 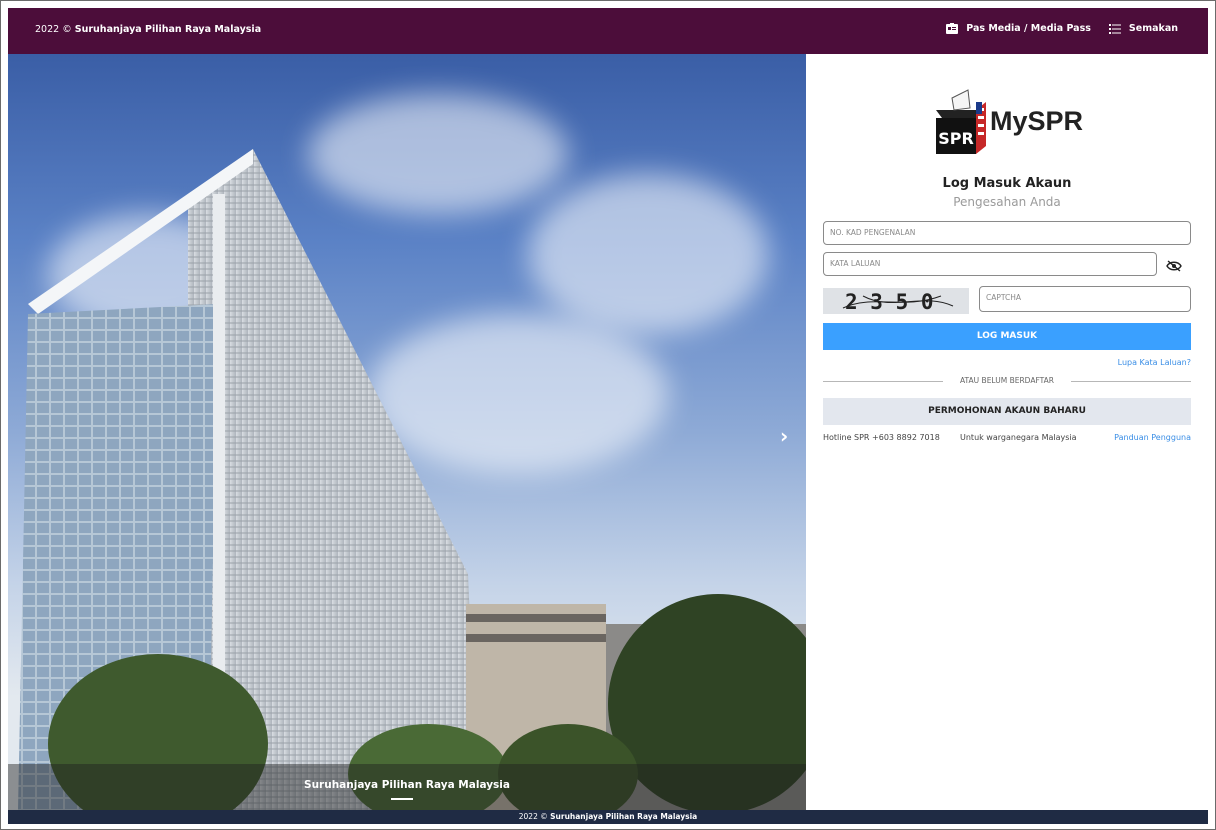 What do you see at coordinates (1007, 202) in the screenshot?
I see `login-subtitle: Pengesahan Anda` at bounding box center [1007, 202].